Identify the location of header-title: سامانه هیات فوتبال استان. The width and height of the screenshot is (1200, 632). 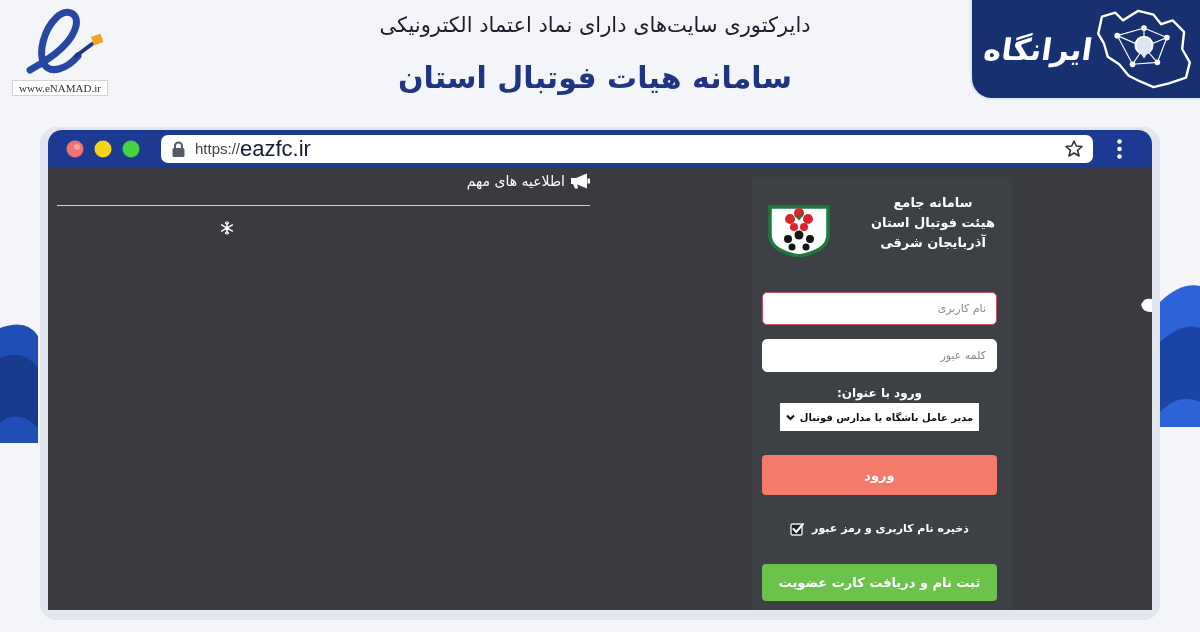
(595, 78).